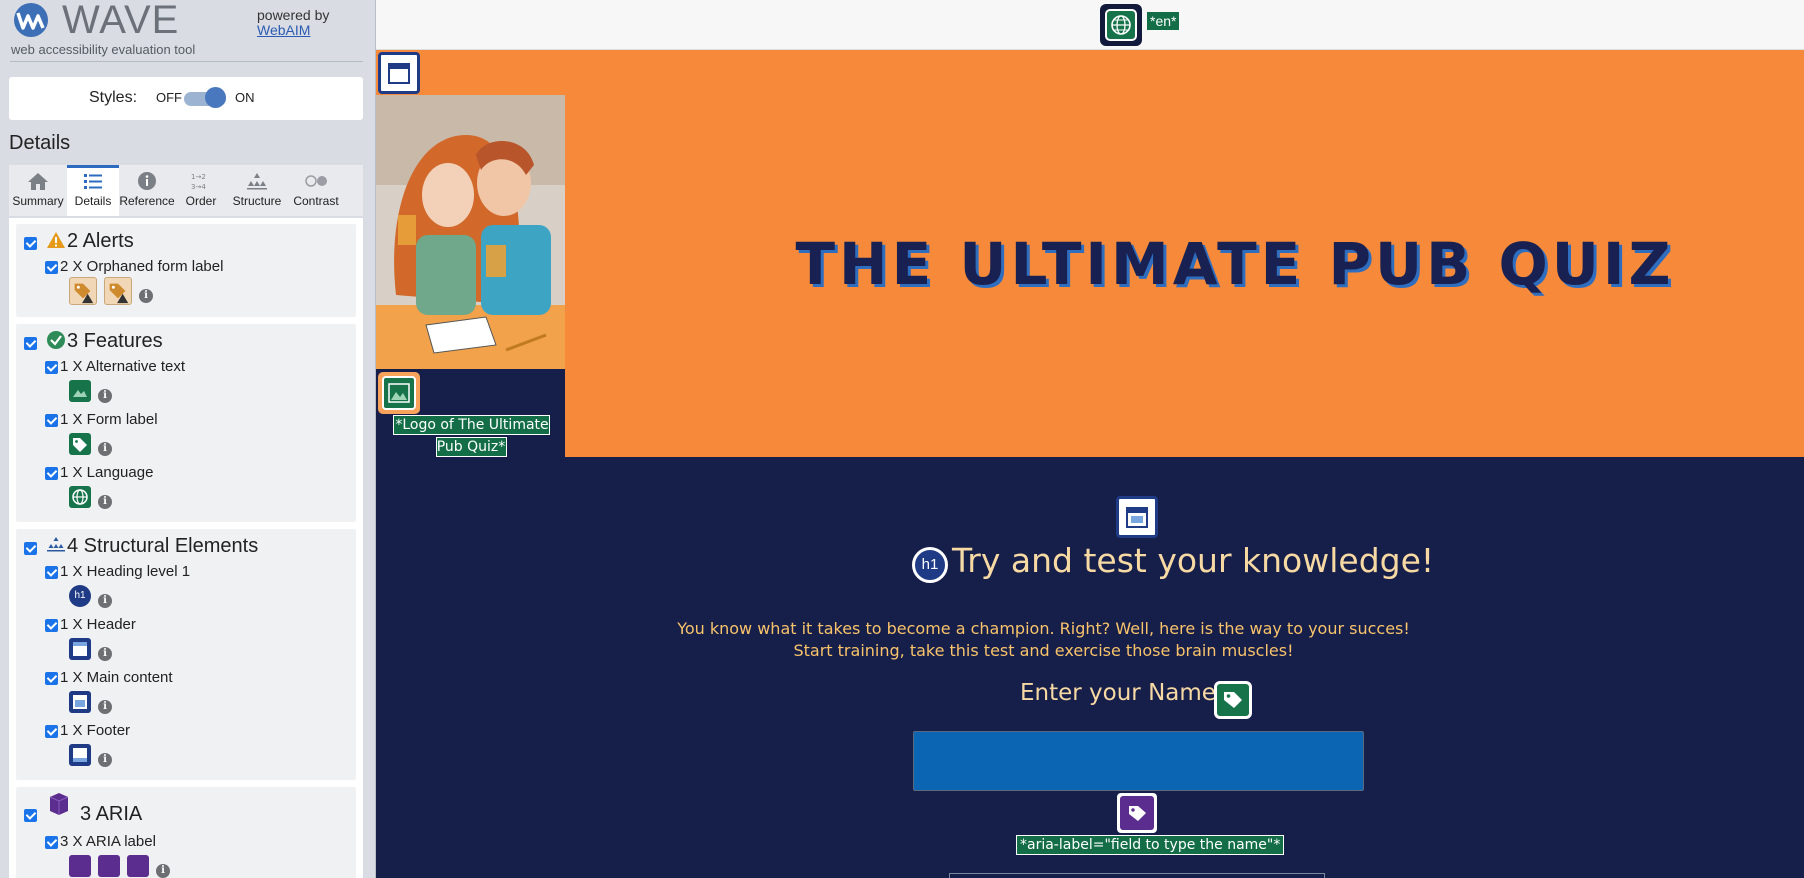 This screenshot has width=1804, height=878. What do you see at coordinates (147, 201) in the screenshot?
I see `tab-reference-label: Reference` at bounding box center [147, 201].